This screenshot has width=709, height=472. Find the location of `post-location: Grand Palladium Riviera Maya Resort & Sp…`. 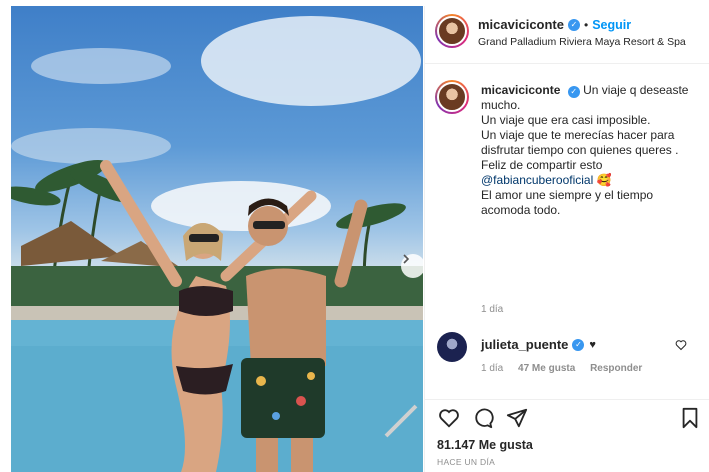

post-location: Grand Palladium Riviera Maya Resort & Sp… is located at coordinates (582, 42).